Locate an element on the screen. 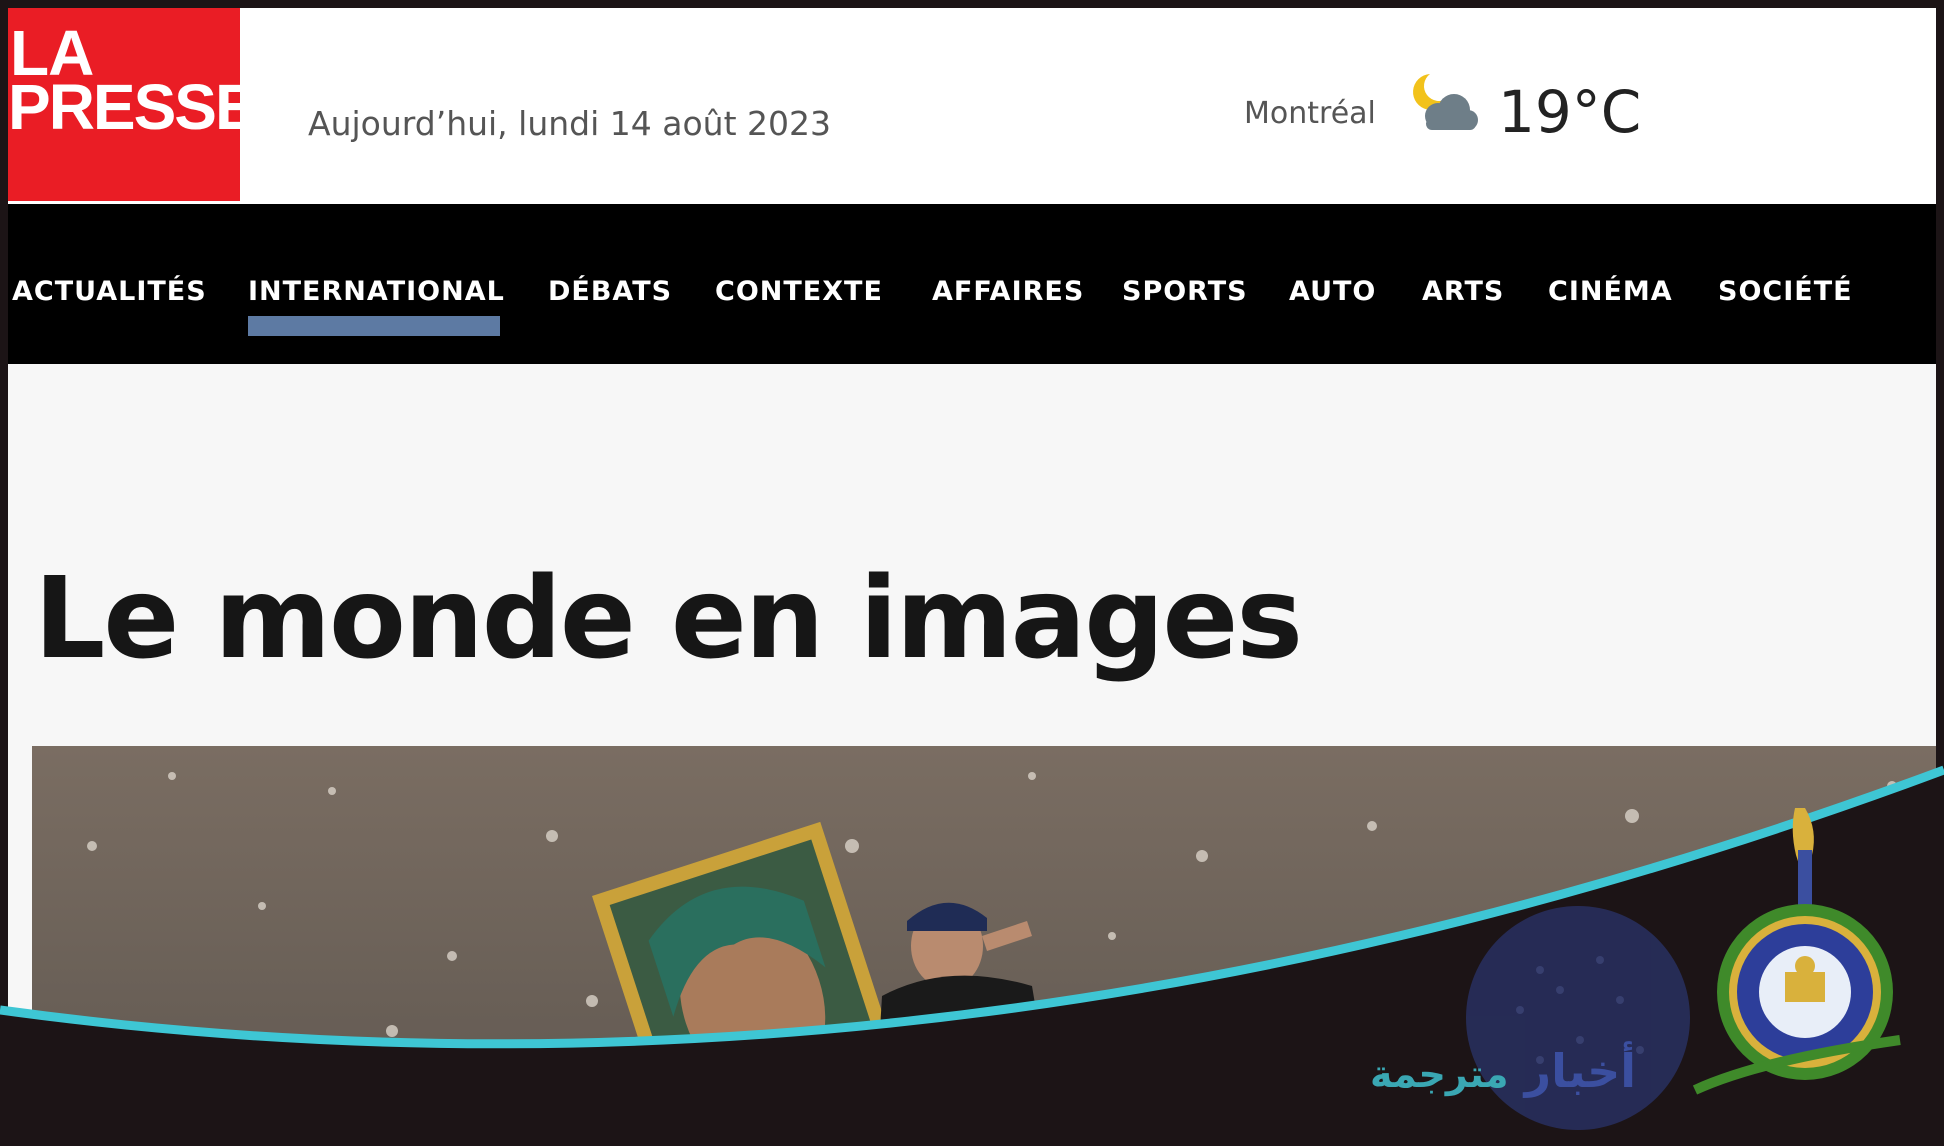  news-subtitle: مترجمة is located at coordinates (1439, 1074).